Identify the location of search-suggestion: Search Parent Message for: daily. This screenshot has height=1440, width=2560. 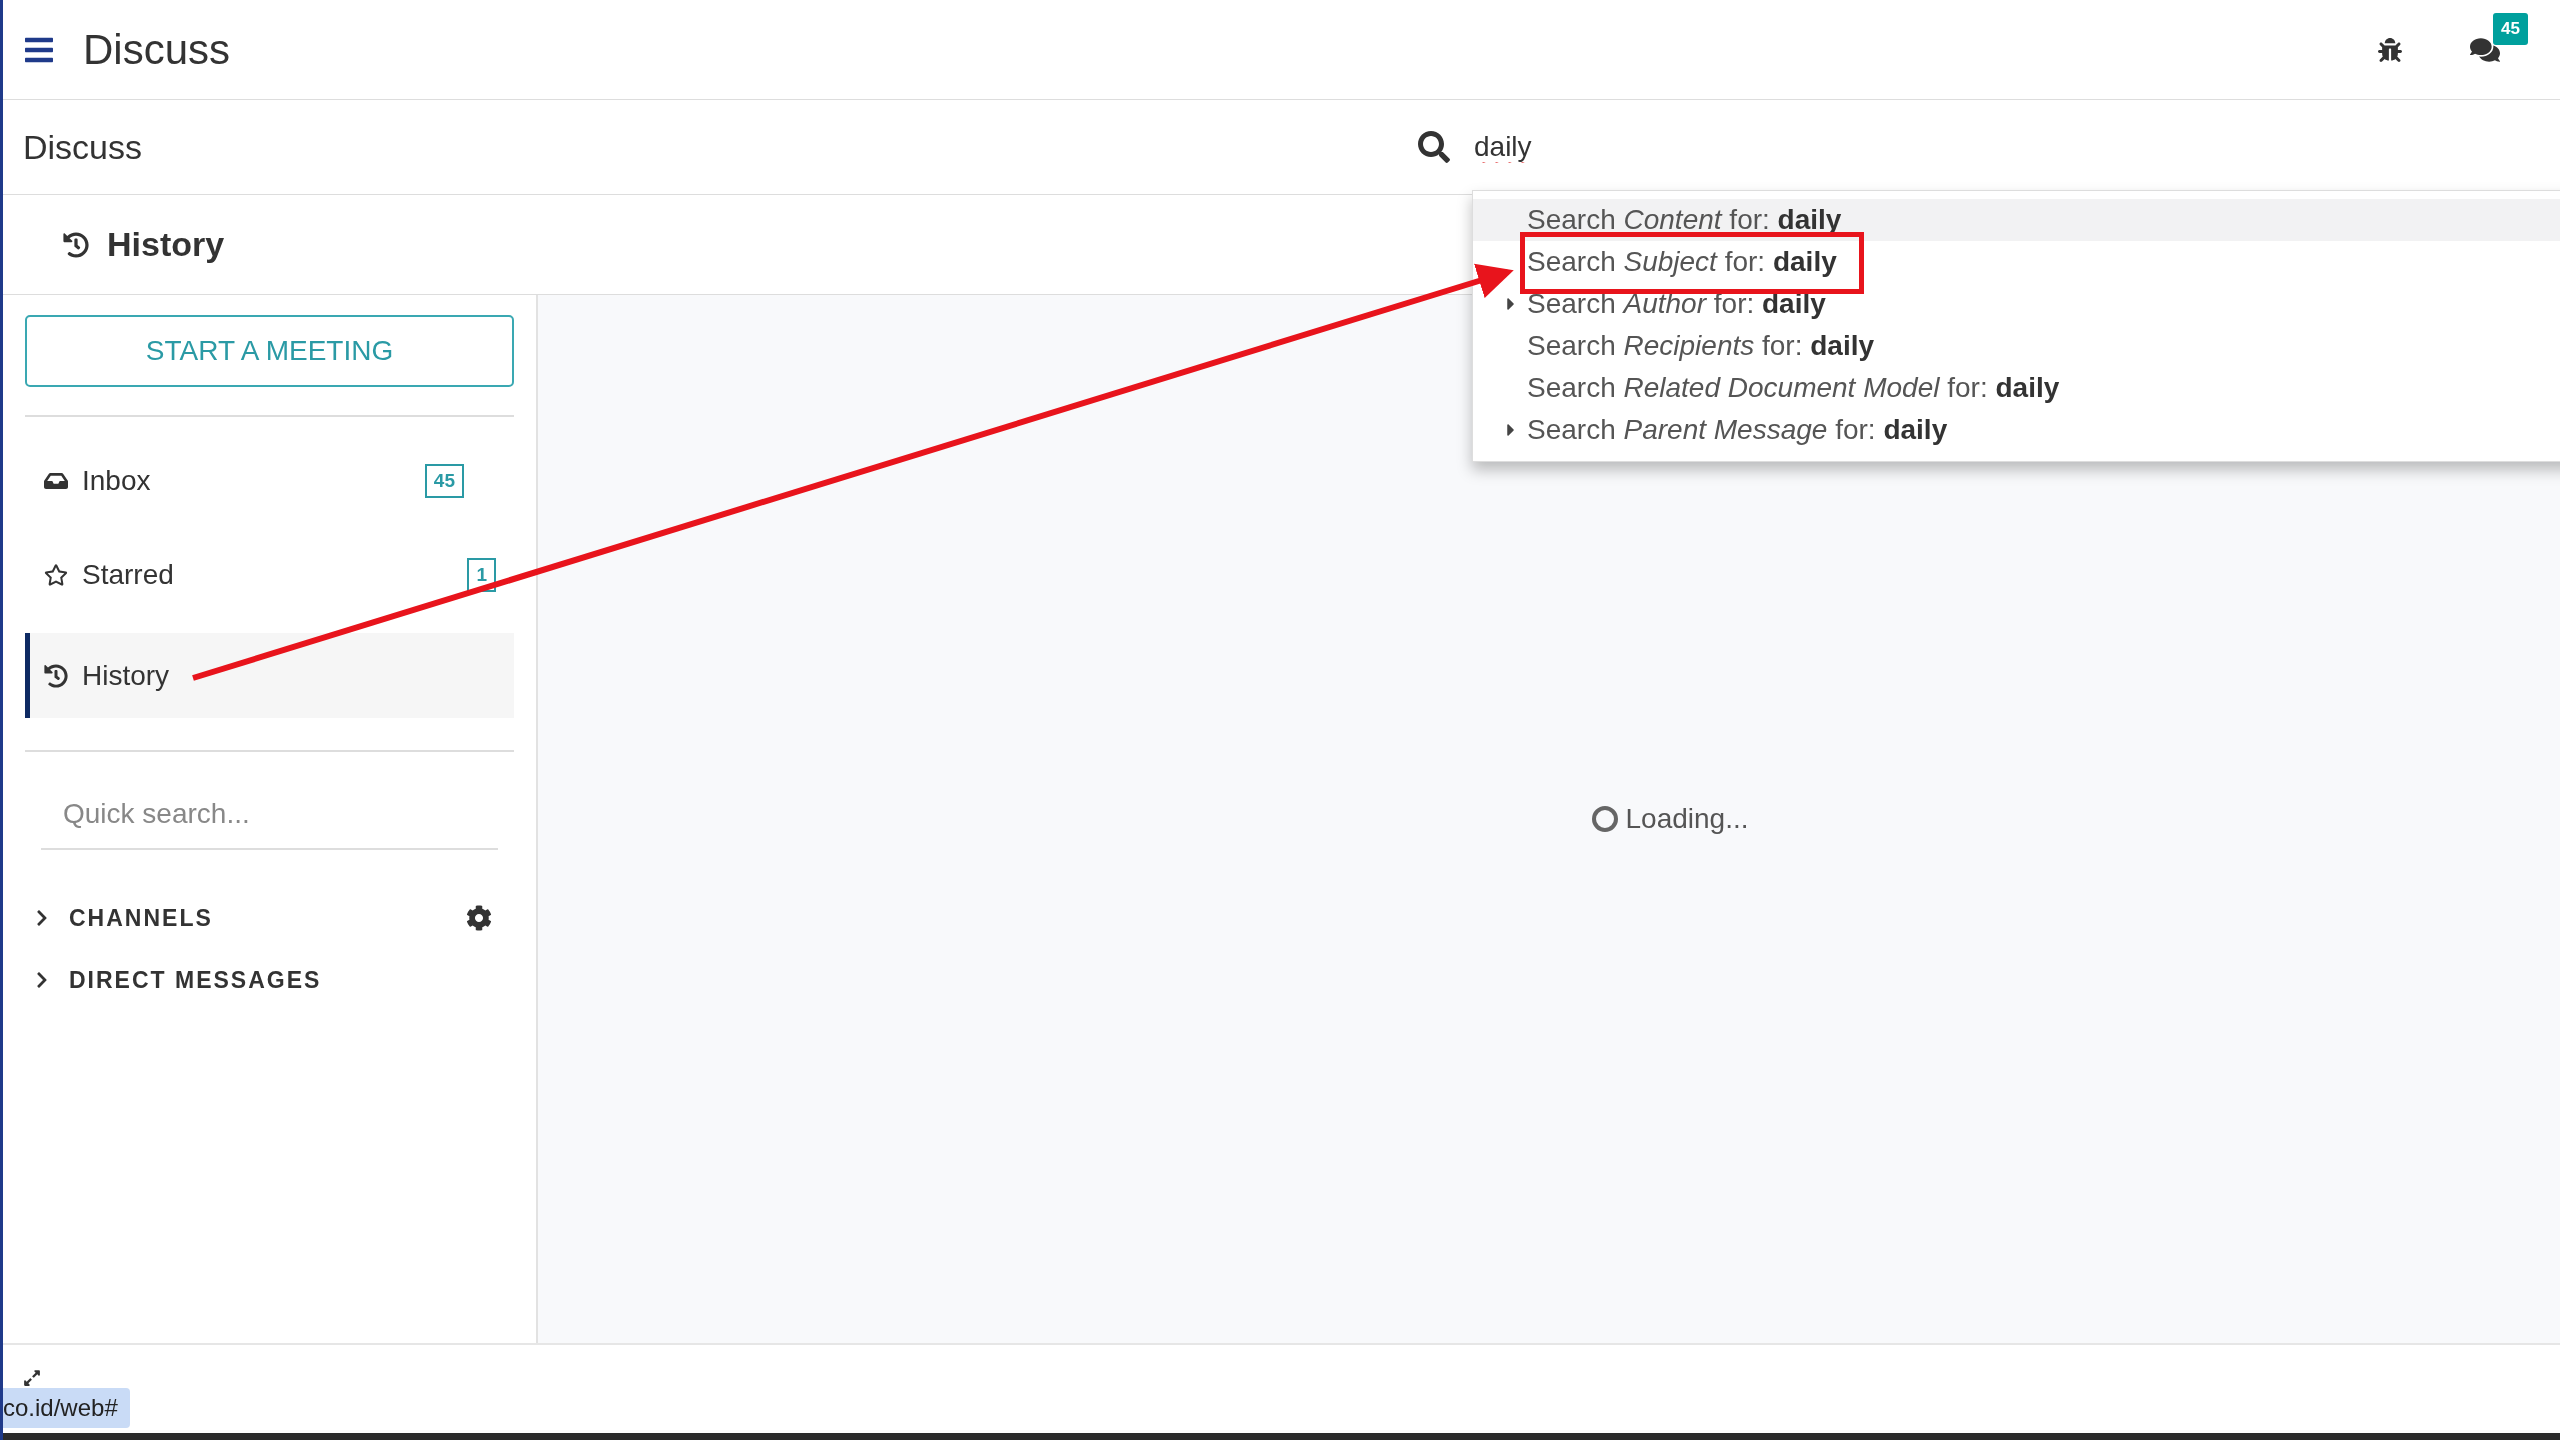
(2016, 430).